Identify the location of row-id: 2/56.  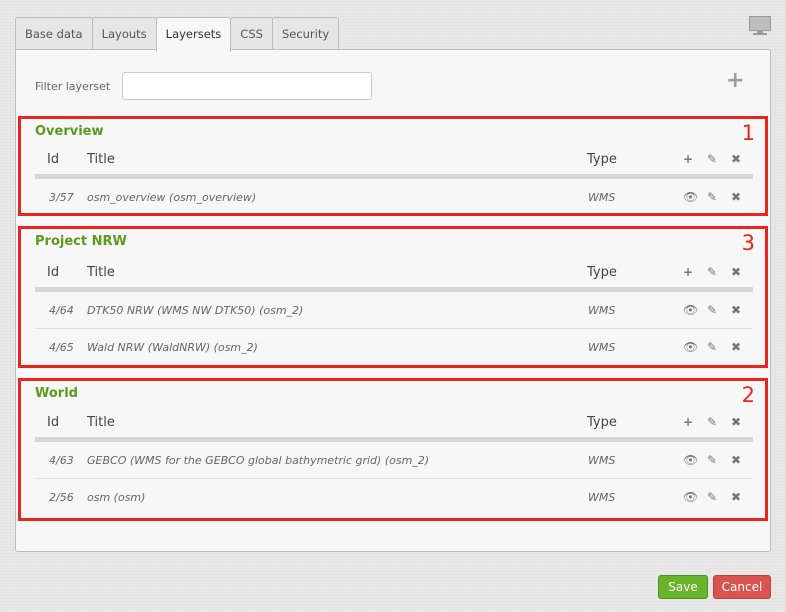
(61, 497).